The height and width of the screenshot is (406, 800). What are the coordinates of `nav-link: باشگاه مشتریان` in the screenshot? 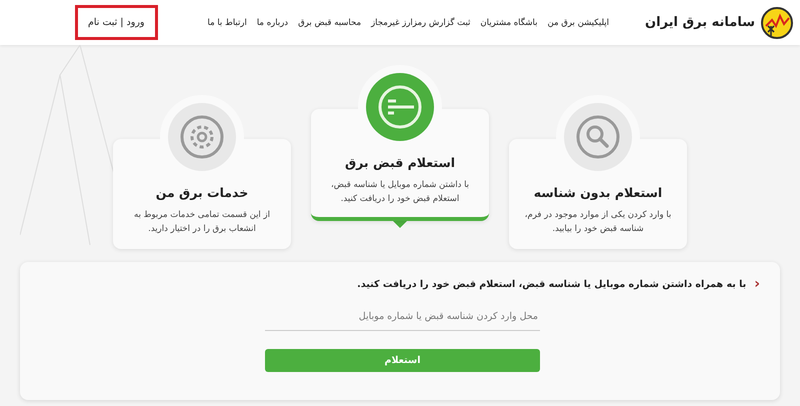 It's located at (509, 23).